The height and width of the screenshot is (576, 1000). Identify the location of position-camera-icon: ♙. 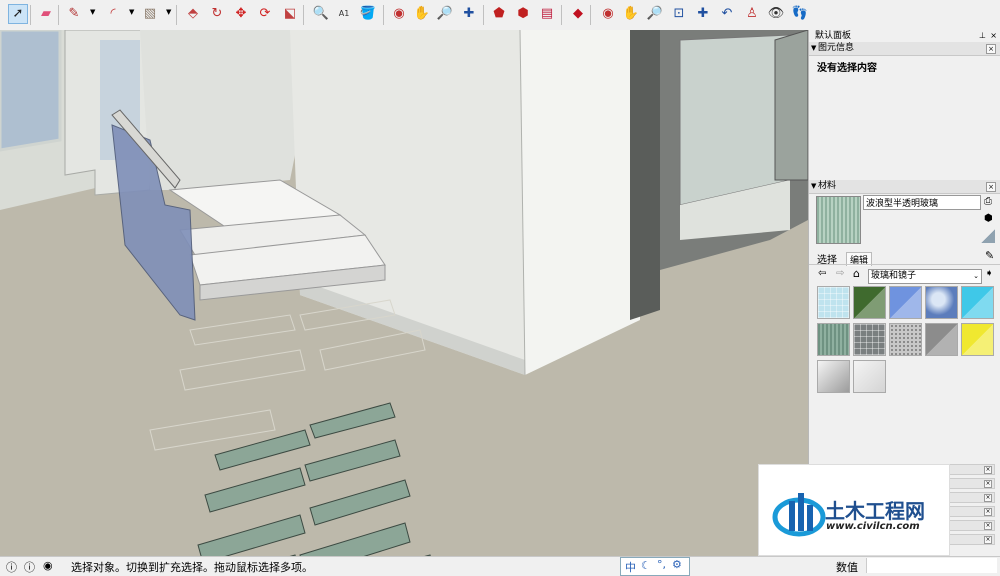
(752, 14).